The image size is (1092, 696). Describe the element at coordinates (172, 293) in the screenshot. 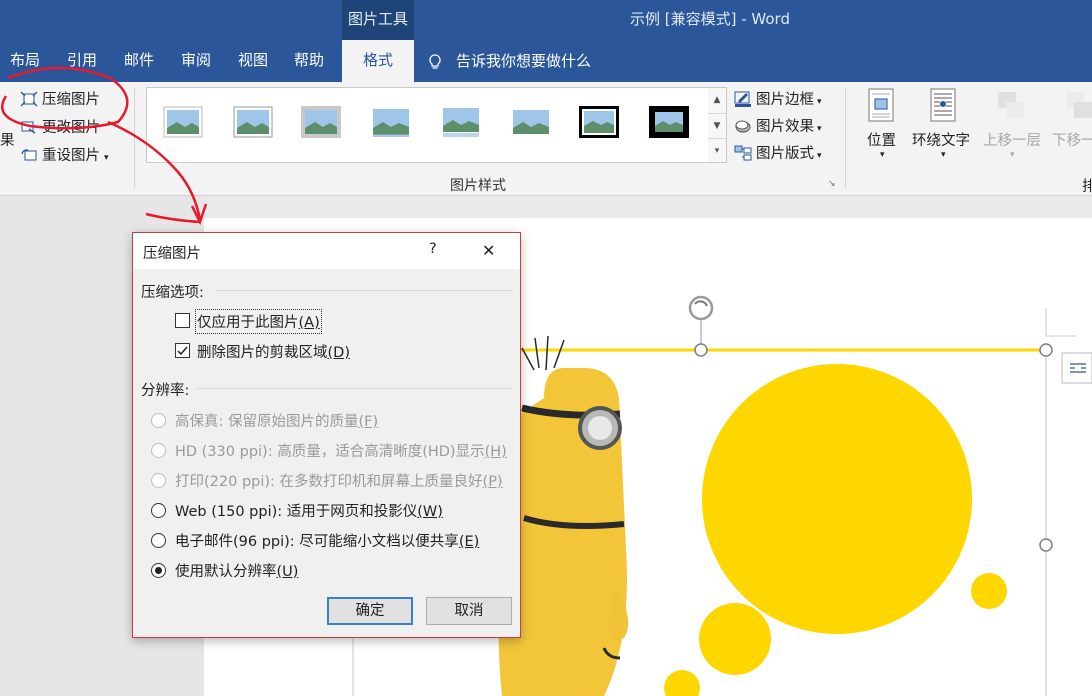

I see `compress-options-heading: 压缩选项:` at that location.